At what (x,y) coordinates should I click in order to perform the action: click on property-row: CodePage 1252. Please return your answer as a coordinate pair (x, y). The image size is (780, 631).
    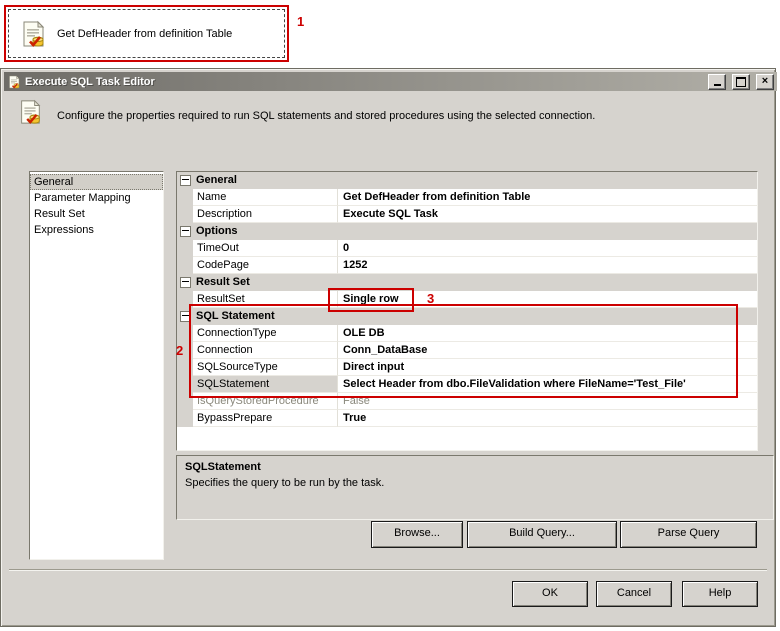
    Looking at the image, I should click on (467, 265).